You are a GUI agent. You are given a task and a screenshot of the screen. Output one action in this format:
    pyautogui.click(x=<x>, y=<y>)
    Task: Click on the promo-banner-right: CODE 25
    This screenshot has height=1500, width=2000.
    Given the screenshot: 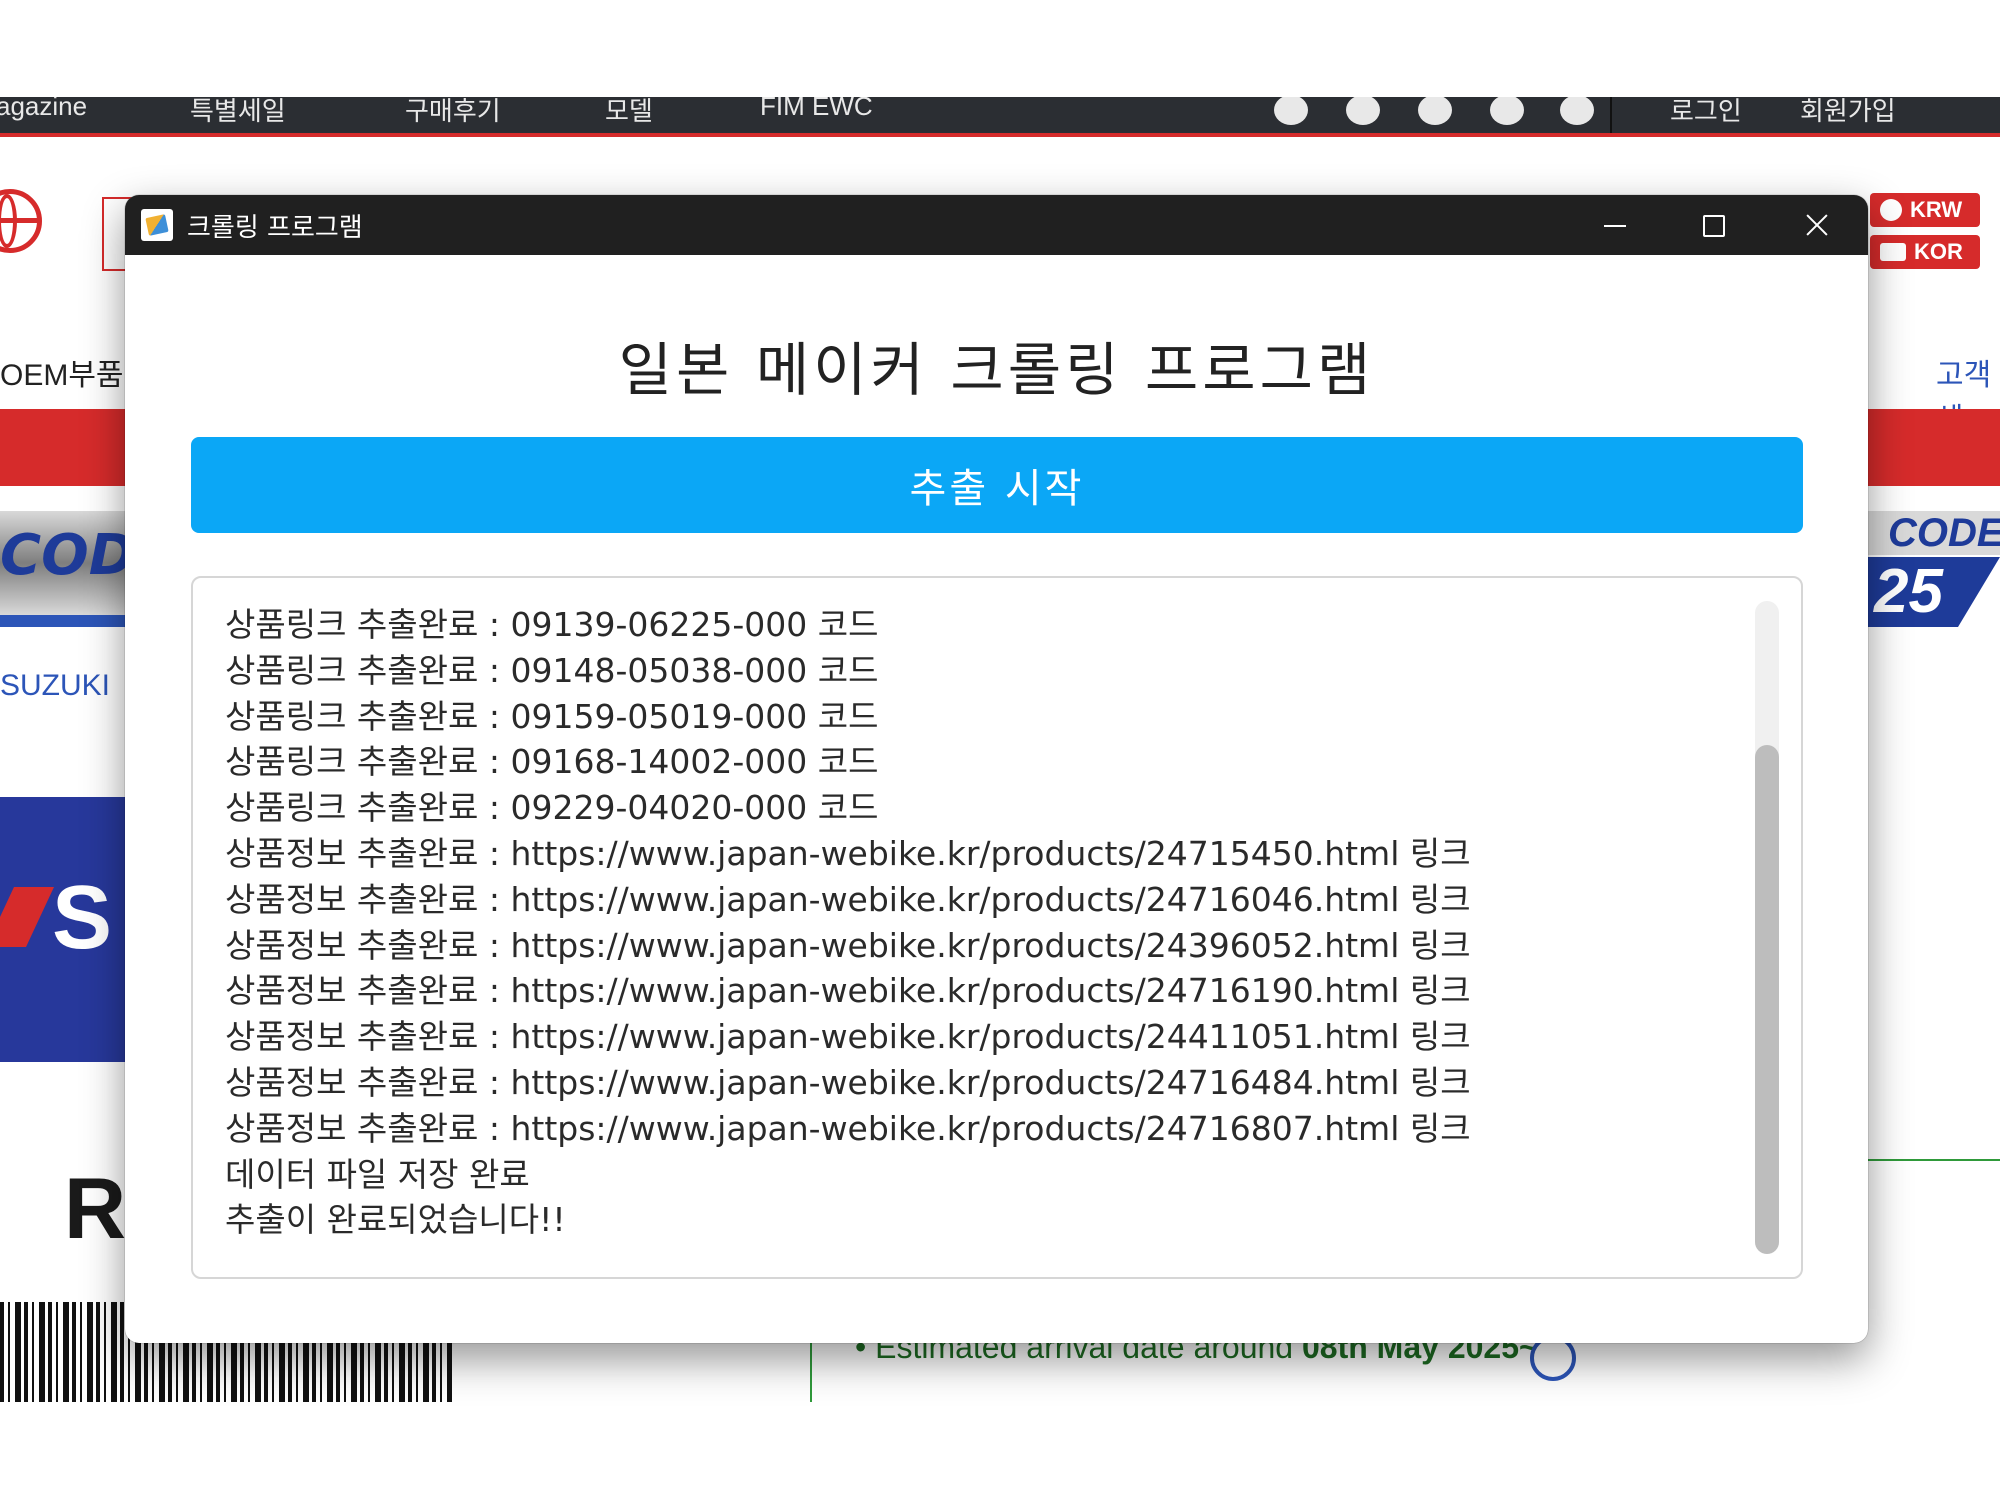 What is the action you would take?
    pyautogui.click(x=1930, y=569)
    